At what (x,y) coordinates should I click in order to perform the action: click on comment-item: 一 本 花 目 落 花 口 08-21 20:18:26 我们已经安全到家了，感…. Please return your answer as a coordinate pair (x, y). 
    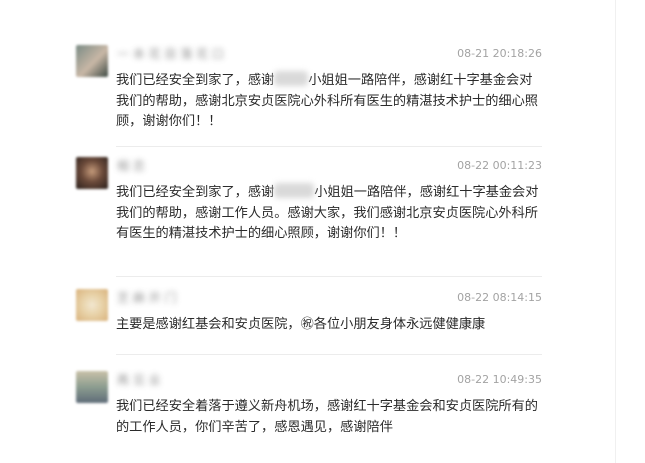
    Looking at the image, I should click on (309, 90).